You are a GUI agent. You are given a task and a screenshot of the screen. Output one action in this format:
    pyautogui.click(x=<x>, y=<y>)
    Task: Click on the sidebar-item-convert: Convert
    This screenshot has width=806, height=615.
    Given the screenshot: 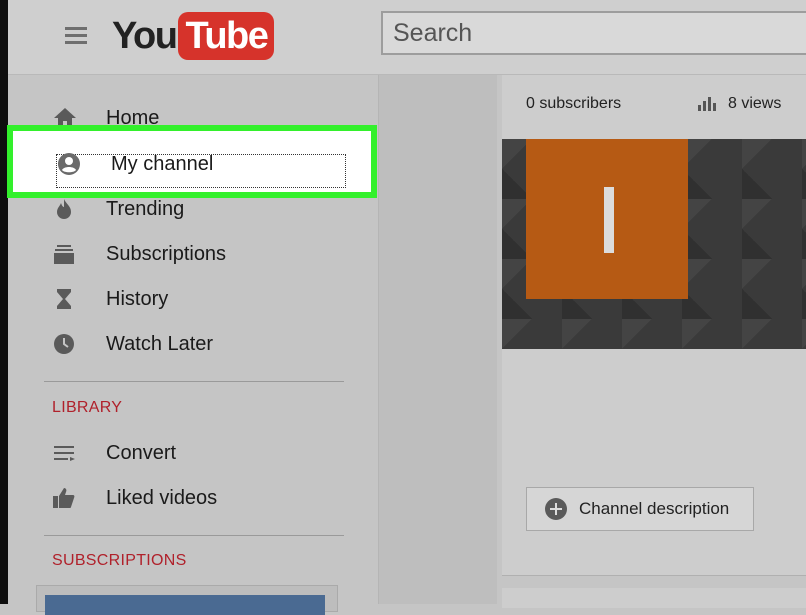 What is the action you would take?
    pyautogui.click(x=114, y=453)
    